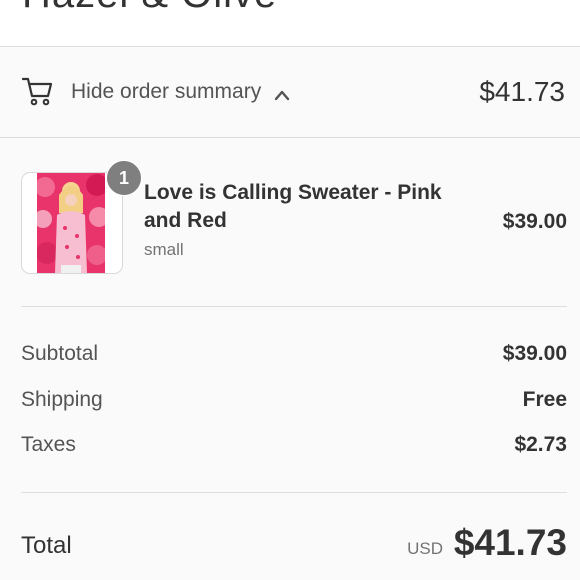 The height and width of the screenshot is (580, 580). I want to click on product-price: $39.00, so click(534, 221).